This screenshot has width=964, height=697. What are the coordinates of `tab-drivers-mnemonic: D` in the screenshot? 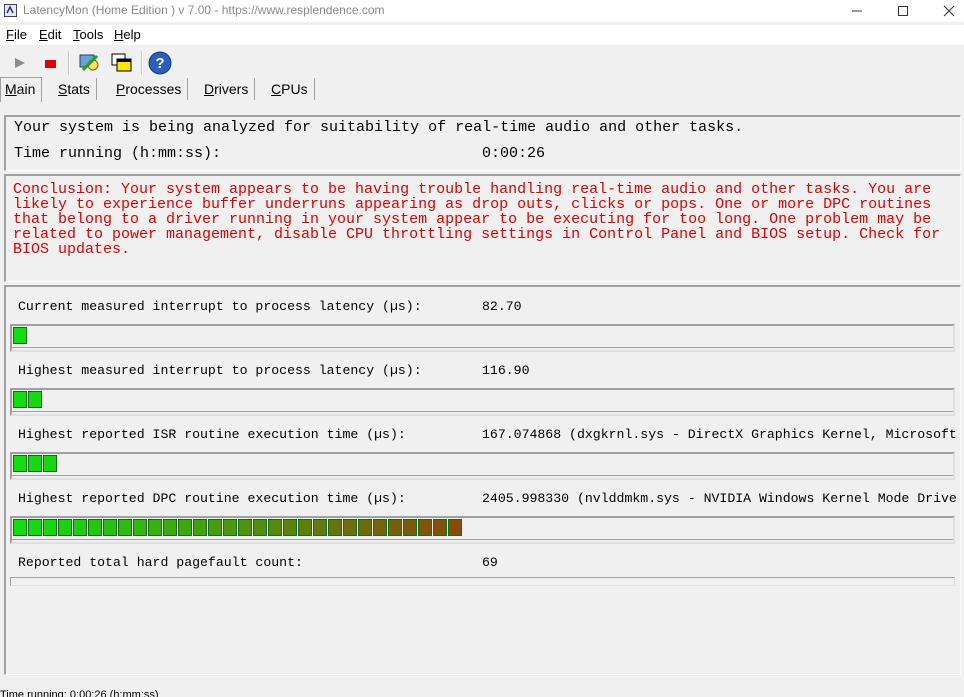 It's located at (209, 89).